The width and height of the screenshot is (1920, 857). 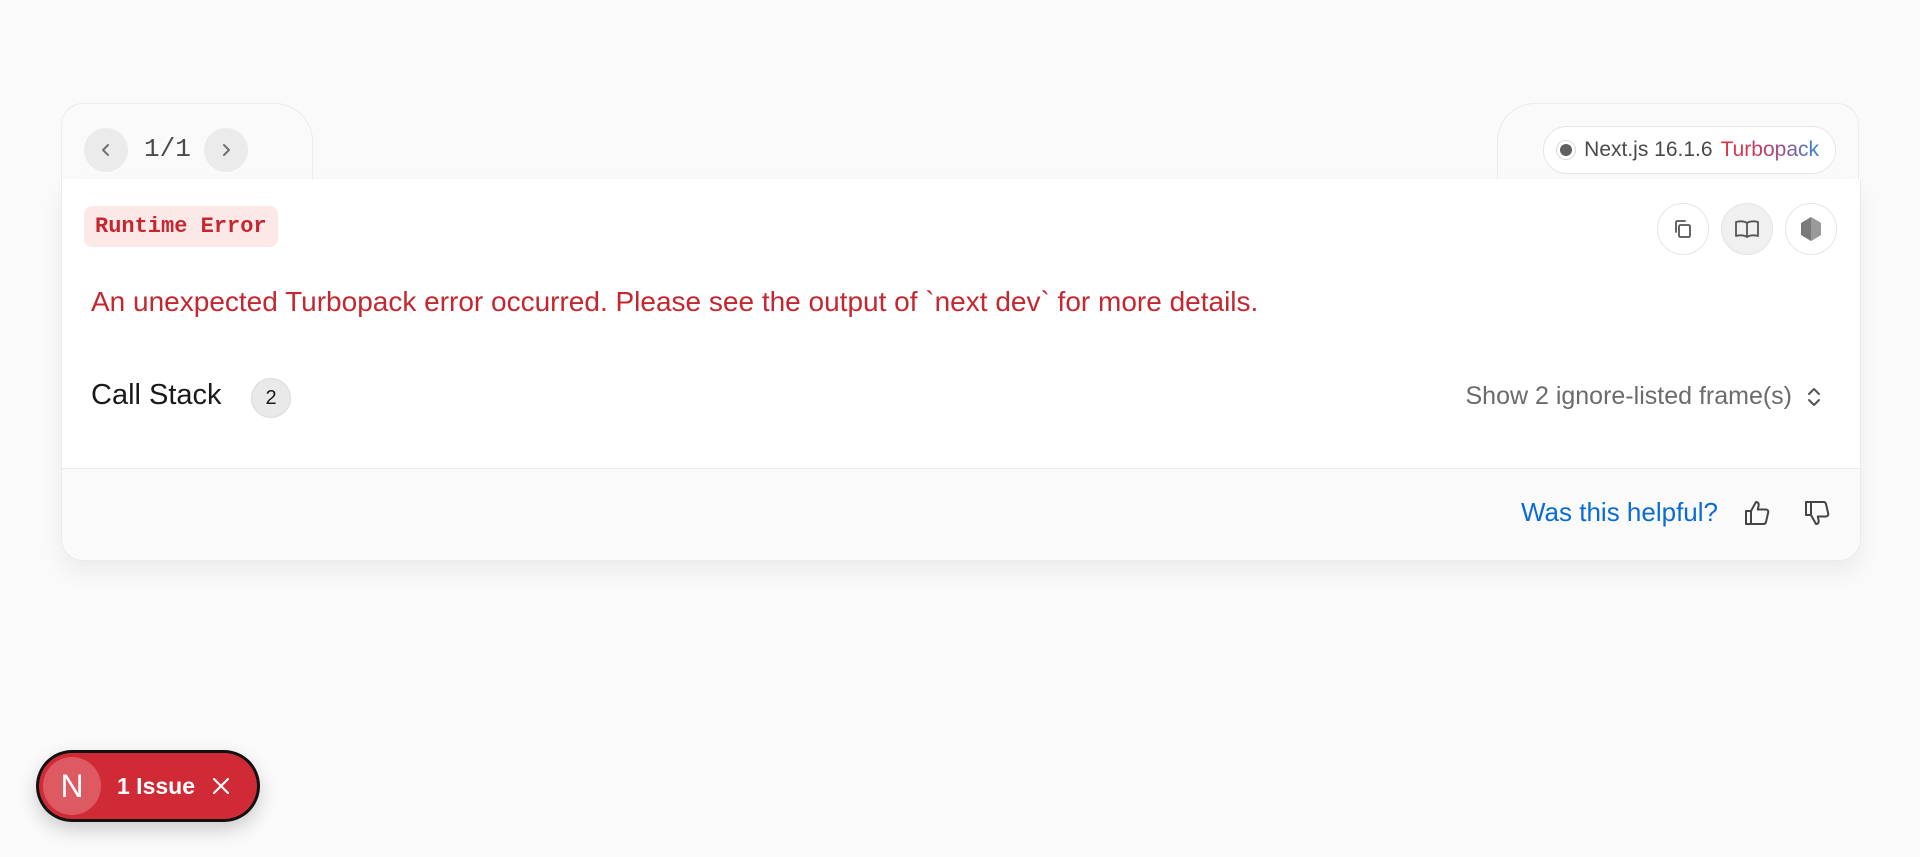 I want to click on copy-error-button, so click(x=1683, y=229).